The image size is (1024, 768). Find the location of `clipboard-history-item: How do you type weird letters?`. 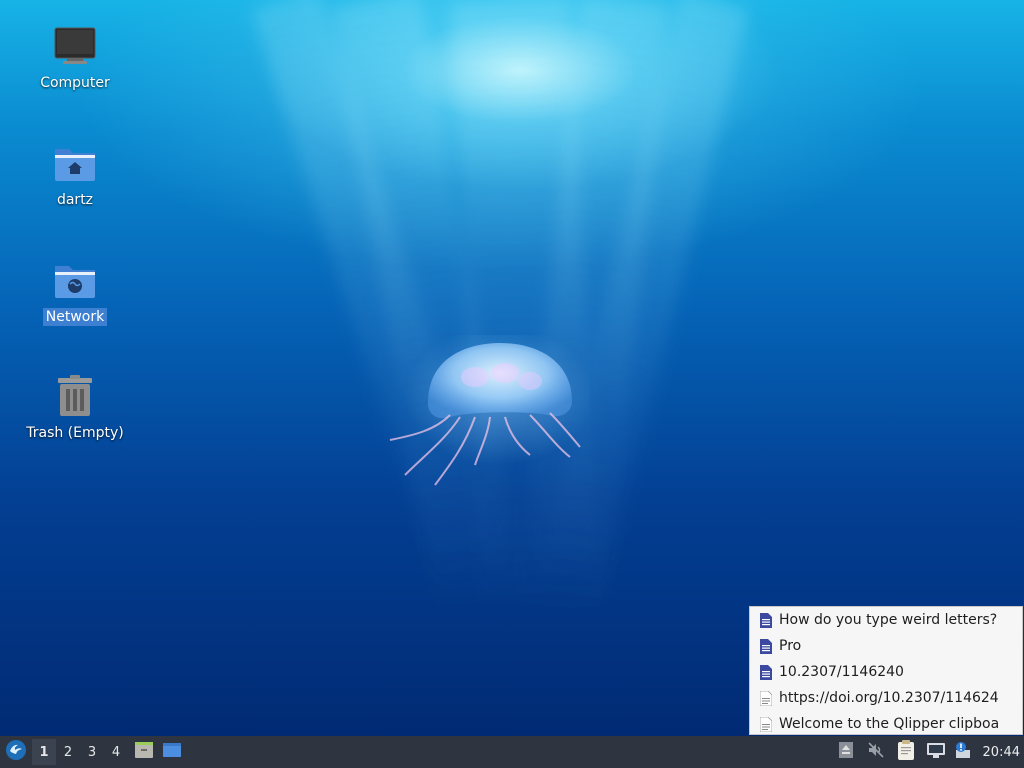

clipboard-history-item: How do you type weird letters? is located at coordinates (886, 620).